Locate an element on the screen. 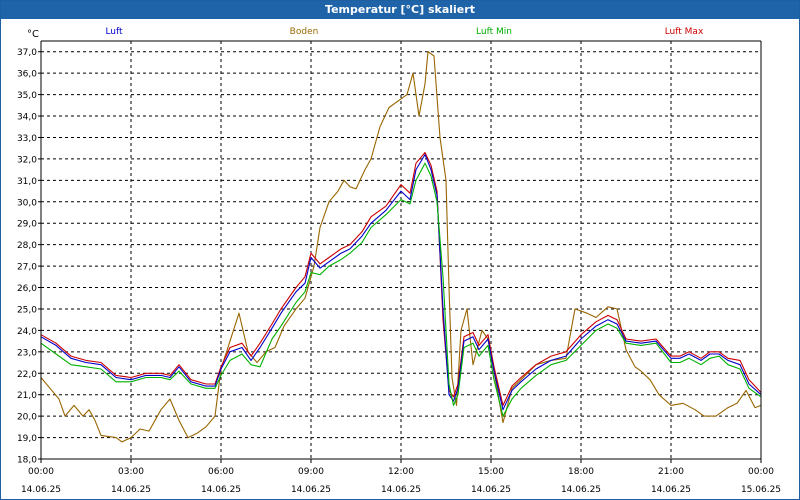 The image size is (800, 500). x-tick-label-time: 21:00 is located at coordinates (671, 472).